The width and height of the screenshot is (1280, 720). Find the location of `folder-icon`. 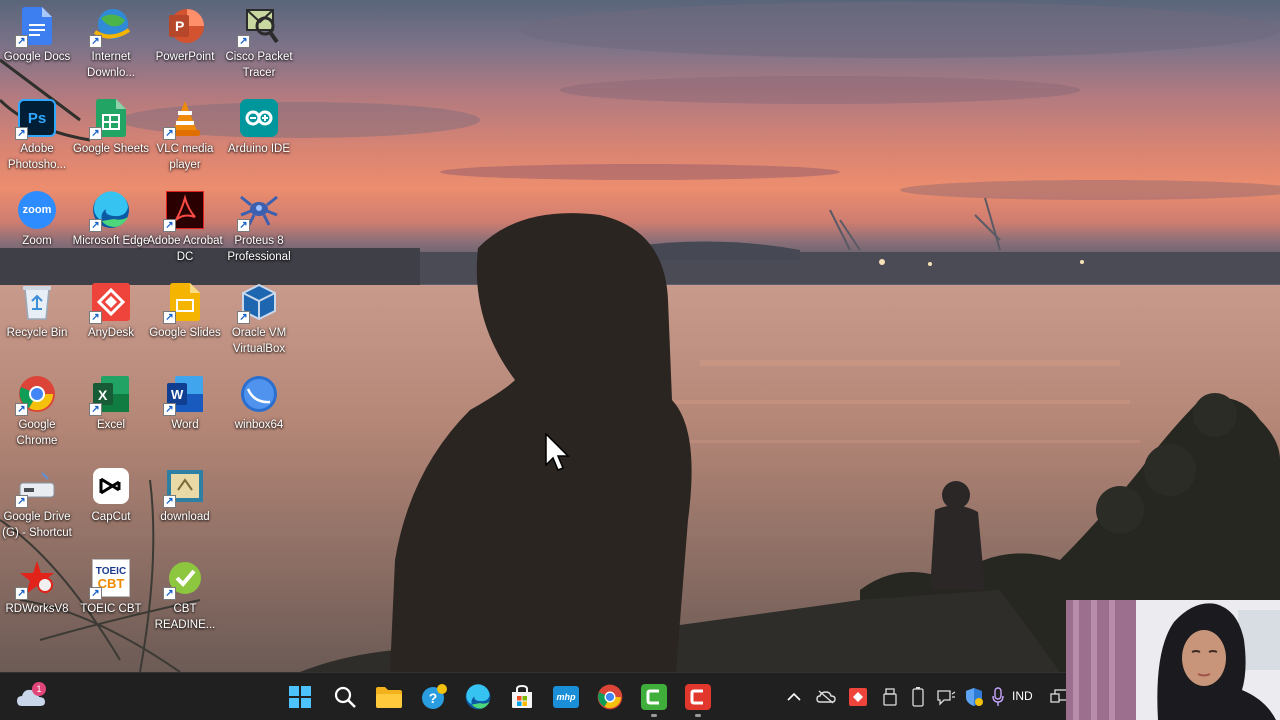

folder-icon is located at coordinates (389, 697).